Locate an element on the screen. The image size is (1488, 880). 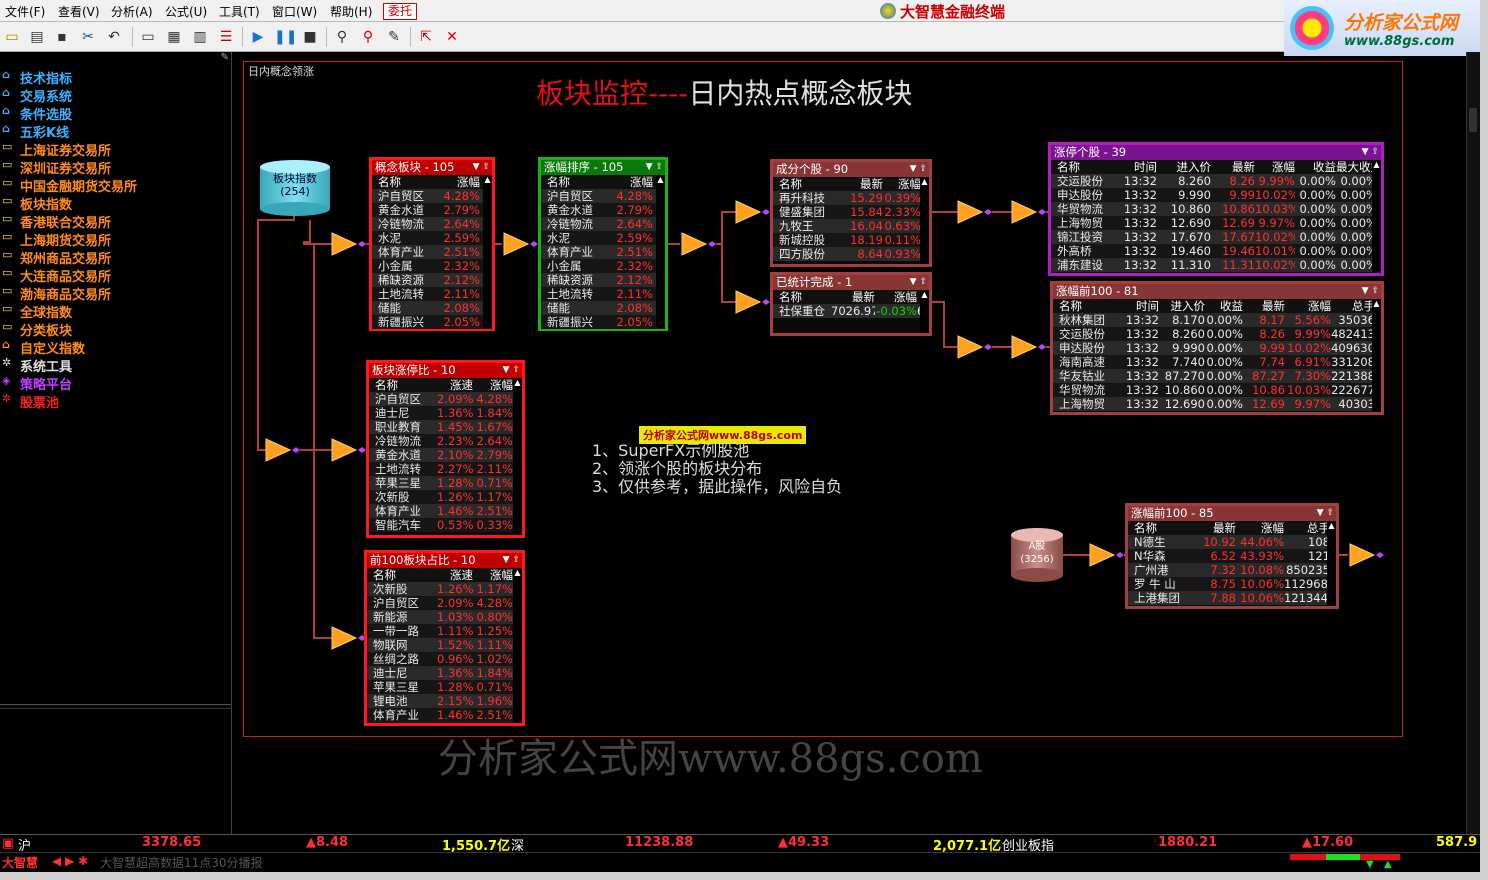
table-row: 九牧王 16.04 0.63% is located at coordinates (851, 226).